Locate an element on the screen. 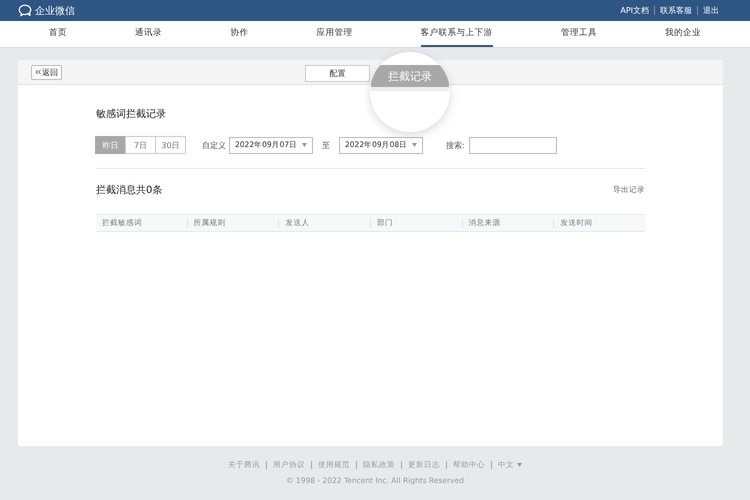  nav-tab: 管理工具 is located at coordinates (578, 34).